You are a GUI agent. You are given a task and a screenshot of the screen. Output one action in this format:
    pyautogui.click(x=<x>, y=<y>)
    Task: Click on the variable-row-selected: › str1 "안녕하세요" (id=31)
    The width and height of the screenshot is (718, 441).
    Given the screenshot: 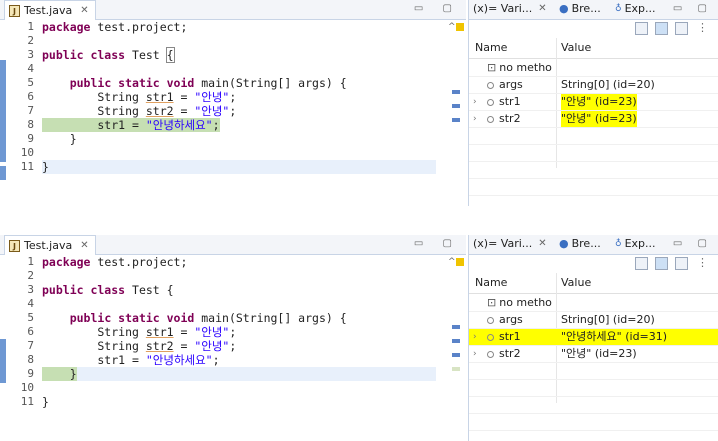 What is the action you would take?
    pyautogui.click(x=593, y=337)
    